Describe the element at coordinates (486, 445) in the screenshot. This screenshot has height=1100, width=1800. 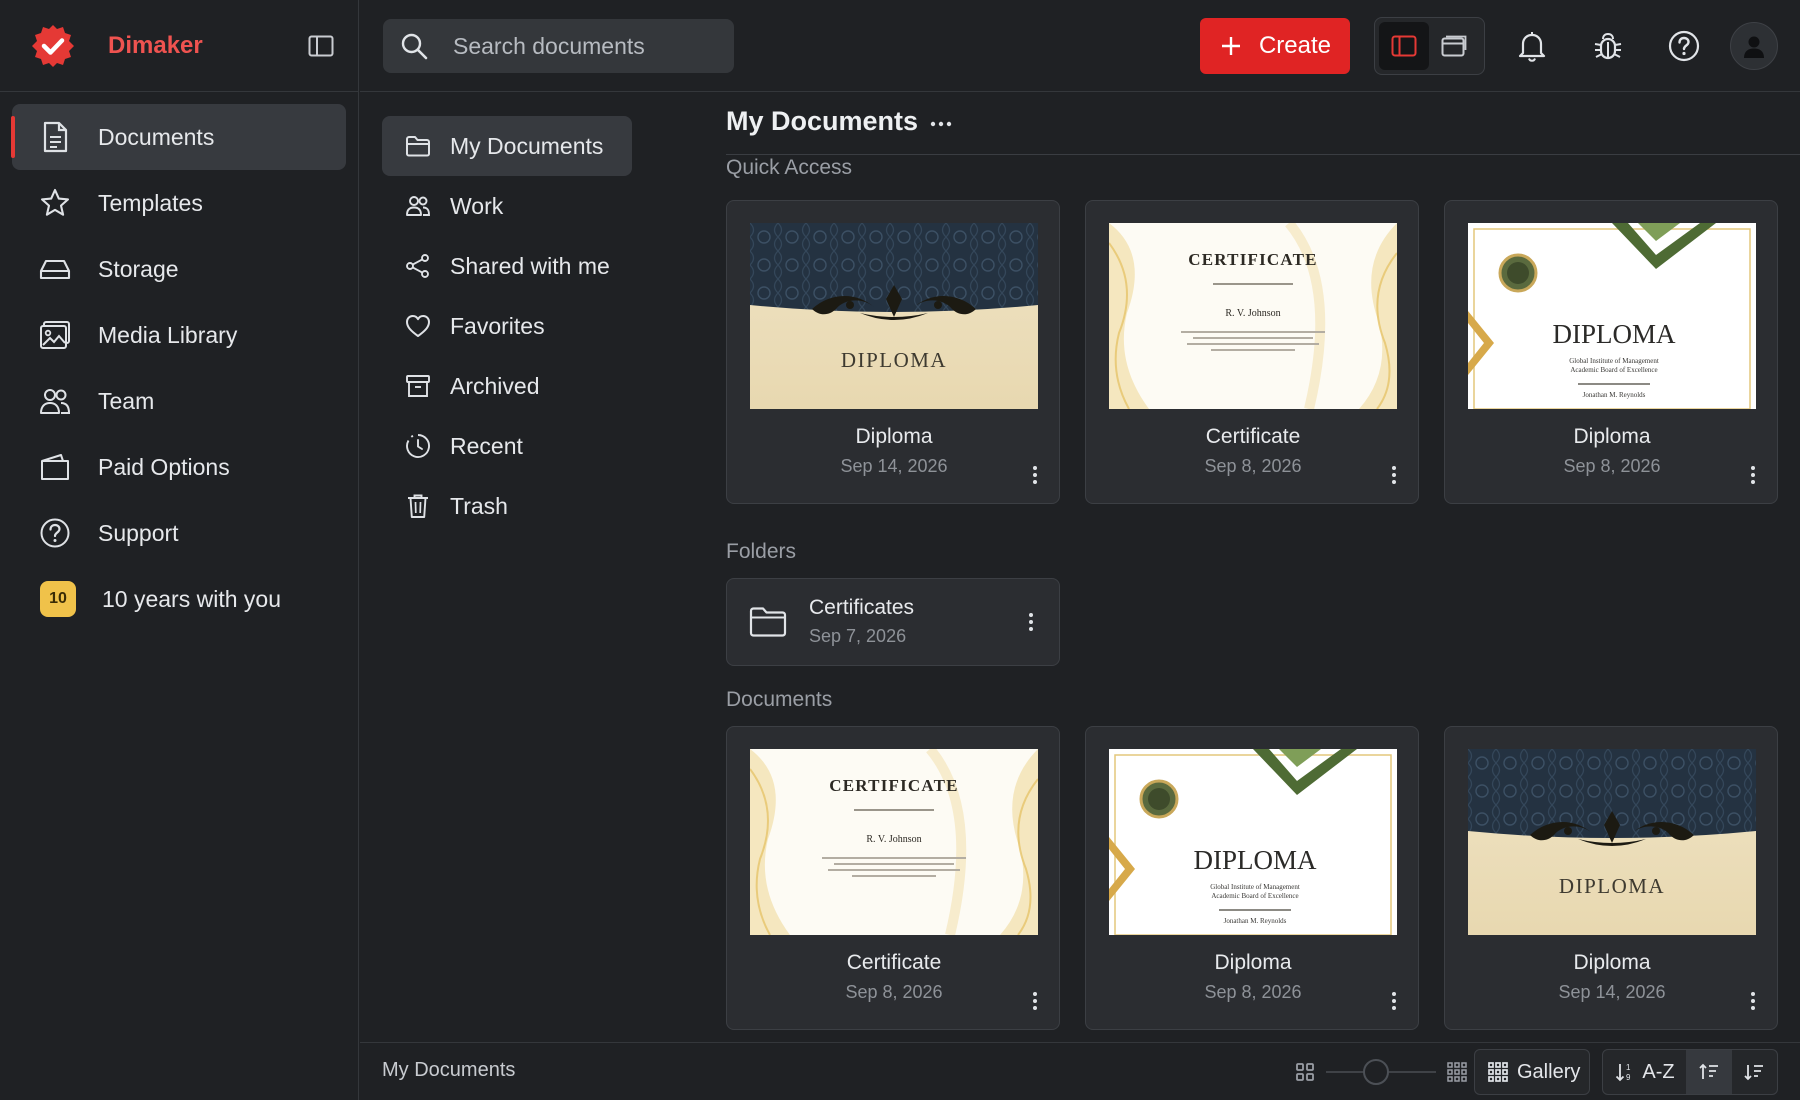
I see `folder-nav-label: Recent` at that location.